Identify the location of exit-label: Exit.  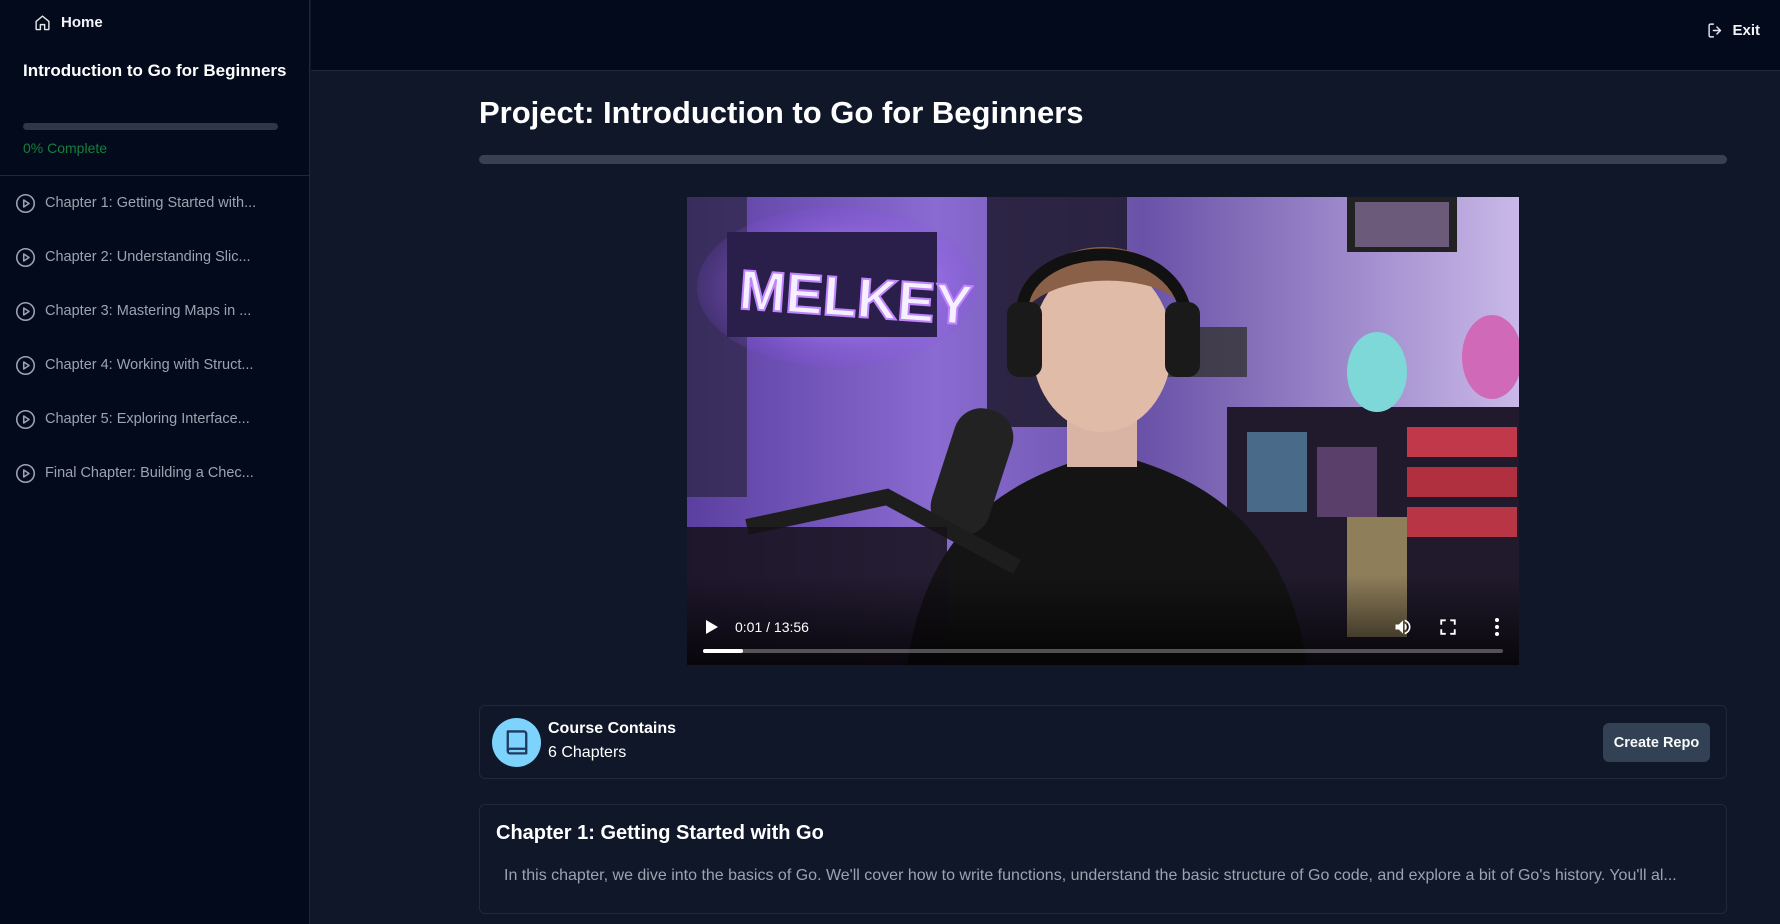
(1746, 30).